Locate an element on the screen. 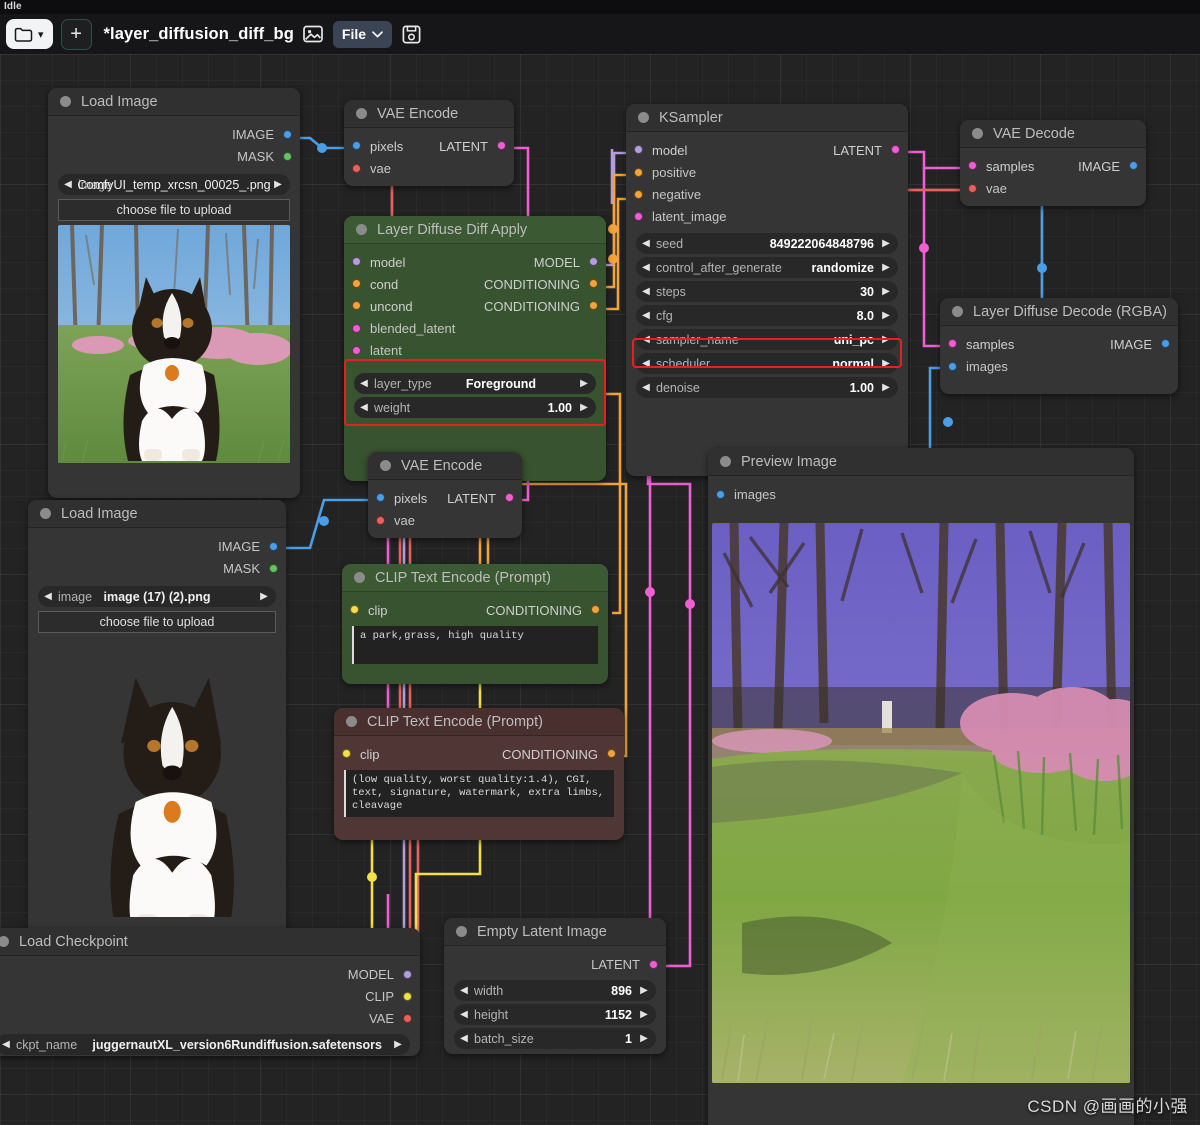  port-model-out is located at coordinates (593, 261).